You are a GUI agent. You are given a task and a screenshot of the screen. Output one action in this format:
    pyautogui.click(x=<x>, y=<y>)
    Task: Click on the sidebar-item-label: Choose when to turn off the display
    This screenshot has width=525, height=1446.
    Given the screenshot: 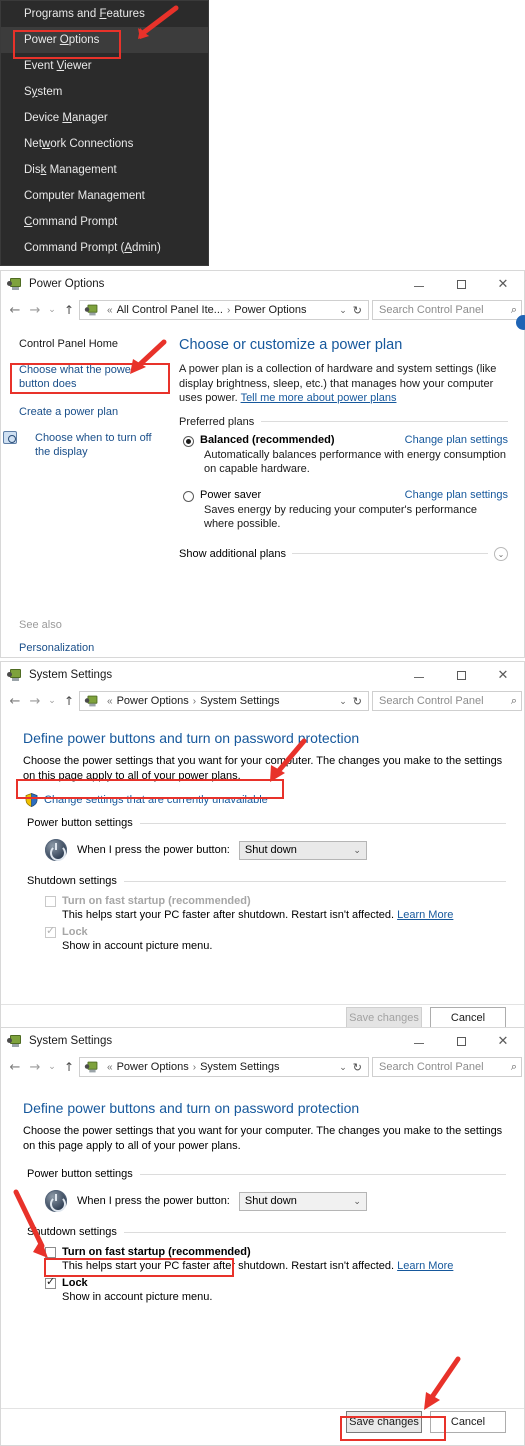 What is the action you would take?
    pyautogui.click(x=93, y=445)
    